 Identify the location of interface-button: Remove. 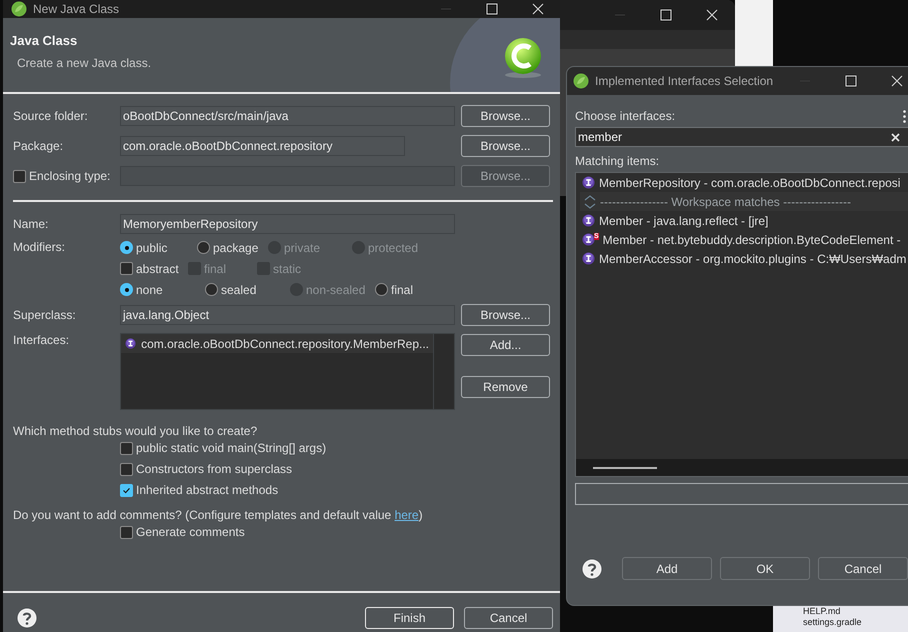
(505, 387).